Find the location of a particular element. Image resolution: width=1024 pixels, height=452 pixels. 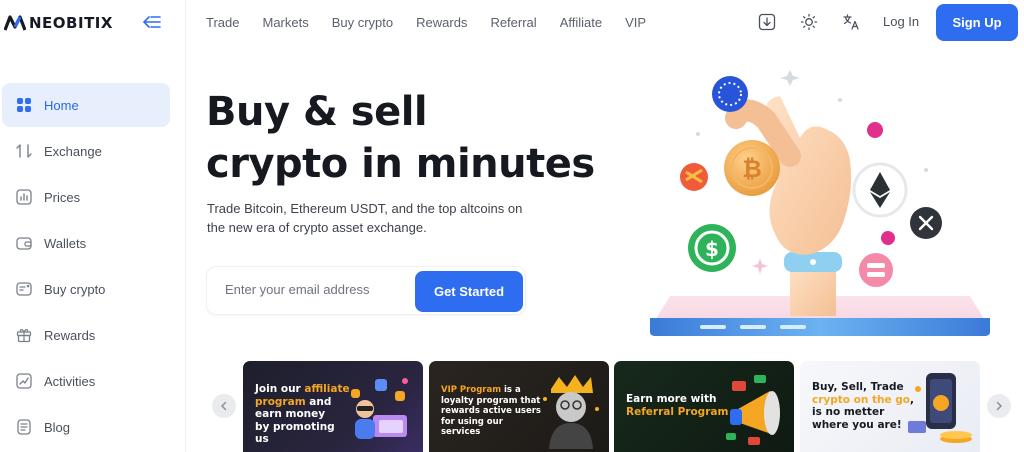

pink-coin is located at coordinates (876, 270).